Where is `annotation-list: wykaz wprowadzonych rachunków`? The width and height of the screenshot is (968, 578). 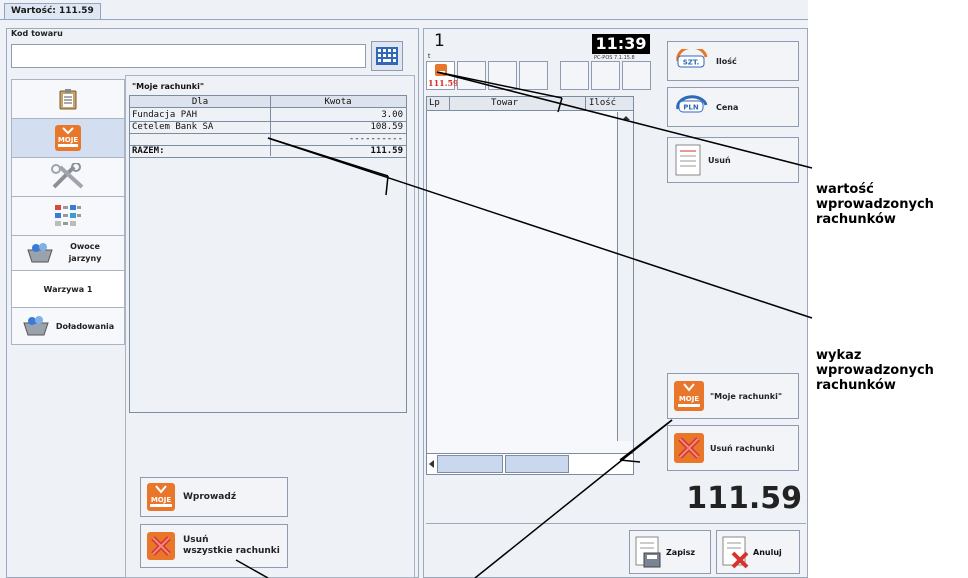 annotation-list: wykaz wprowadzonych rachunków is located at coordinates (875, 370).